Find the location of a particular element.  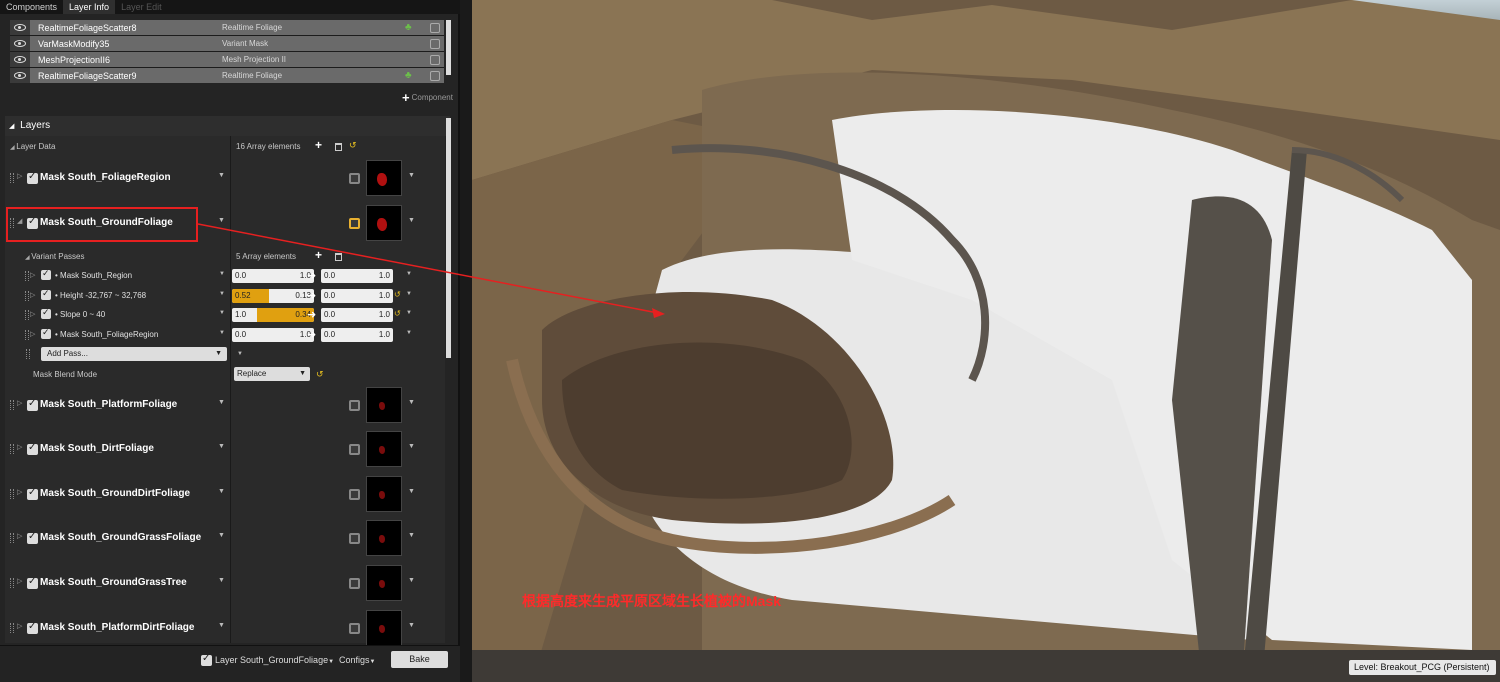

arrow-head-icon is located at coordinates (658, 313).